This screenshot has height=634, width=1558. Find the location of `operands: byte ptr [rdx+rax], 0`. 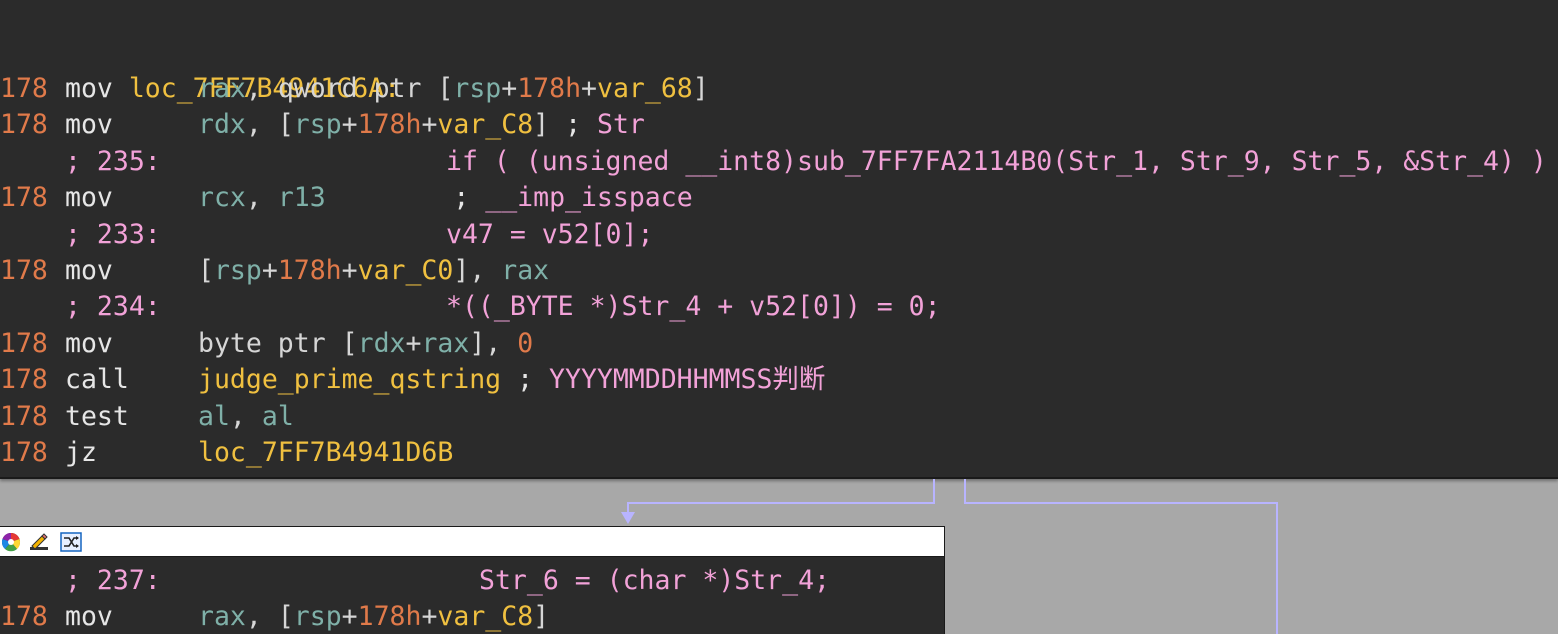

operands: byte ptr [rdx+rax], 0 is located at coordinates (365, 343).